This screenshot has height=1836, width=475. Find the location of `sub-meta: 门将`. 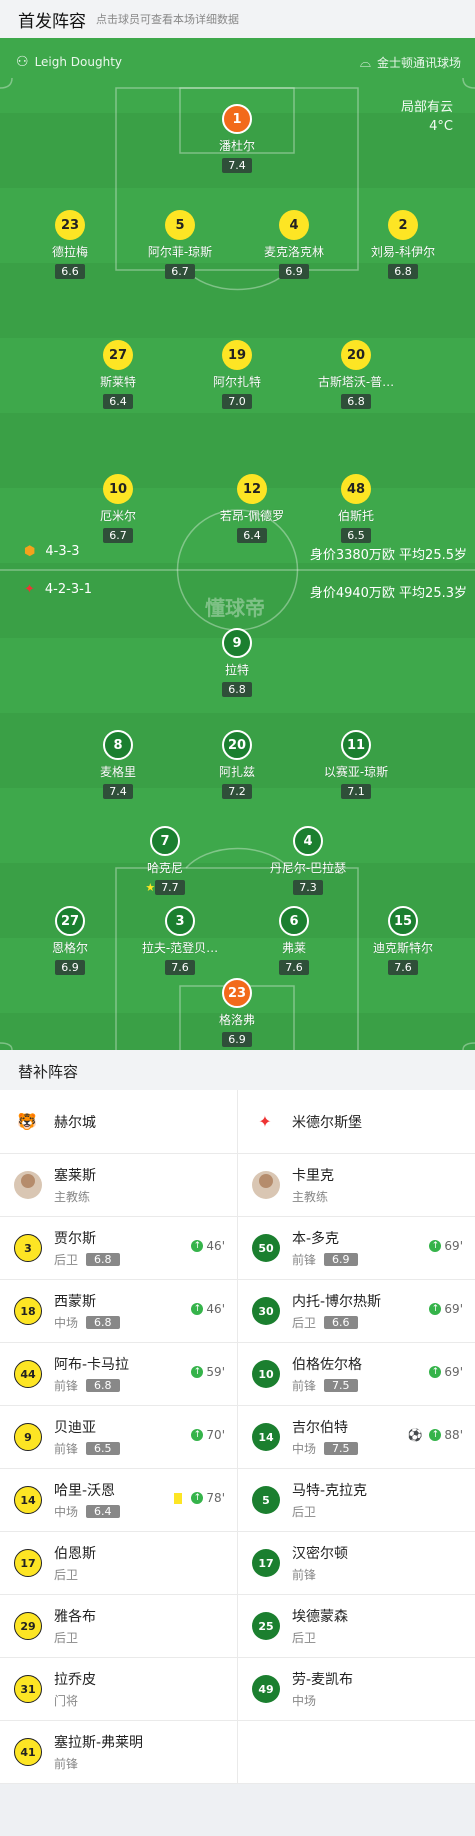

sub-meta: 门将 is located at coordinates (75, 1700).